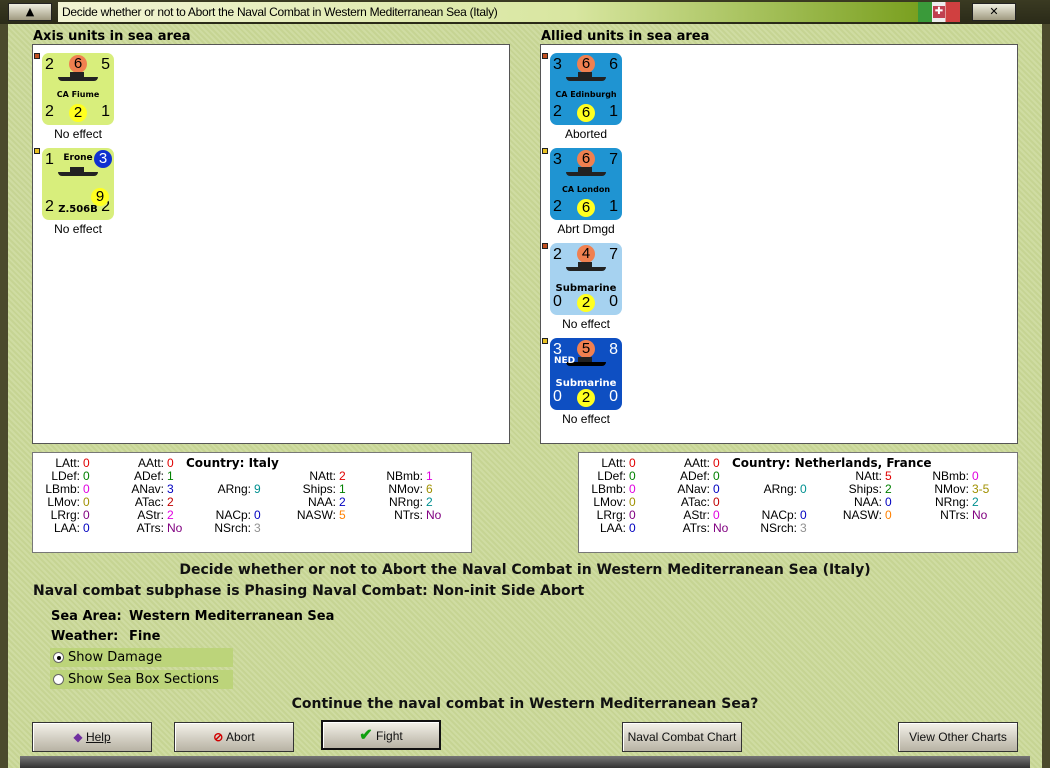  Describe the element at coordinates (78, 229) in the screenshot. I see `unit-status: No effect` at that location.